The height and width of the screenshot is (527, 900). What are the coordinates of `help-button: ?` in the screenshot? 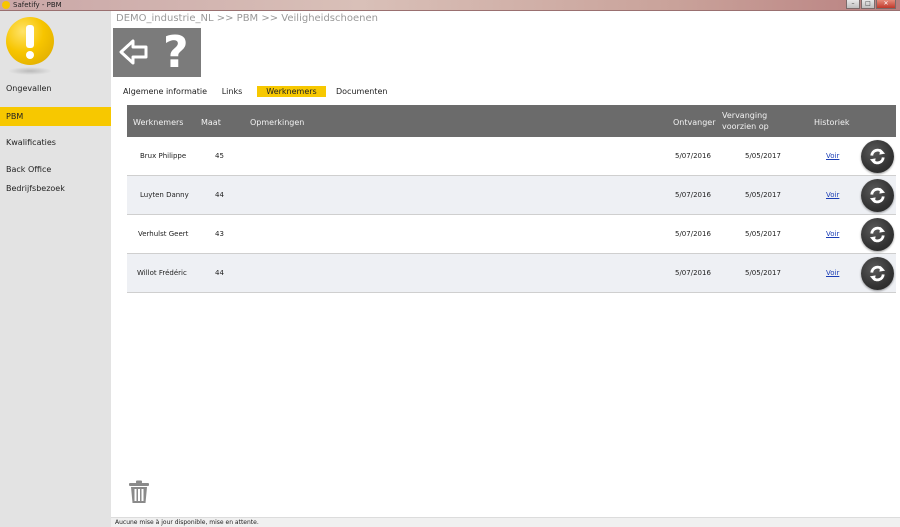 It's located at (176, 52).